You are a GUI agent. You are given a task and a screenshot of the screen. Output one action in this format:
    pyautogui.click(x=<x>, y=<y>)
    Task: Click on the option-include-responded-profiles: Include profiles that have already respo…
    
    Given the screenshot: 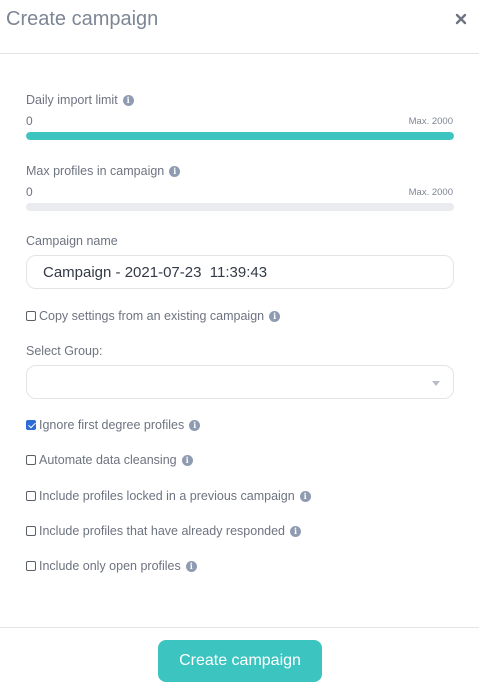 What is the action you would take?
    pyautogui.click(x=163, y=531)
    